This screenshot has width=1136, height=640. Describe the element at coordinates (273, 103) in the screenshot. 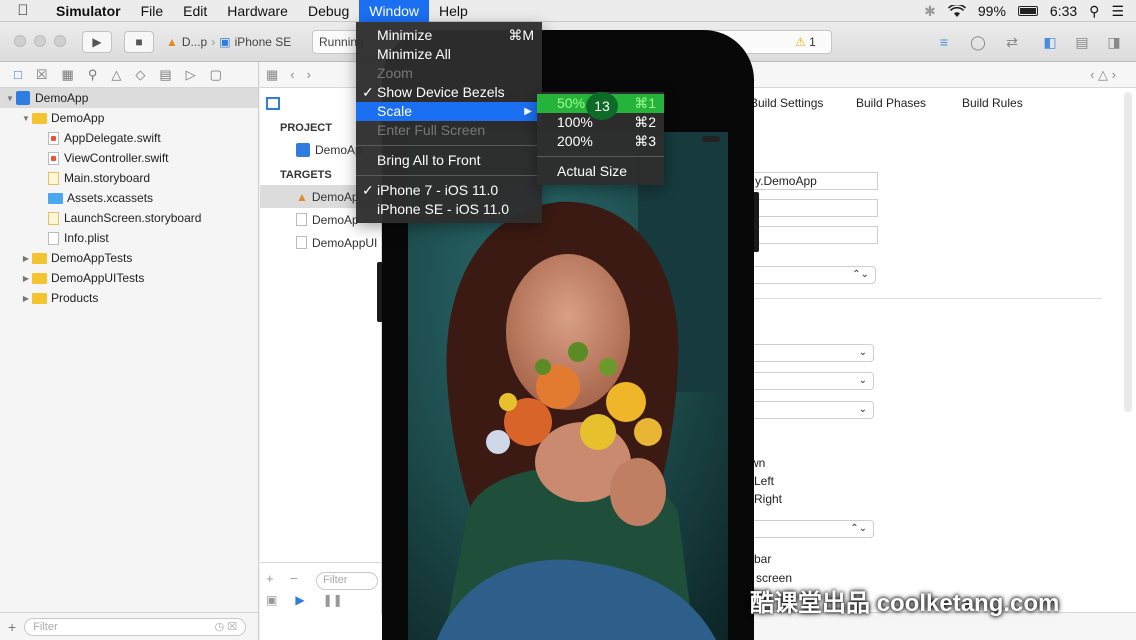

I see `sidebar-toggle-icon` at that location.